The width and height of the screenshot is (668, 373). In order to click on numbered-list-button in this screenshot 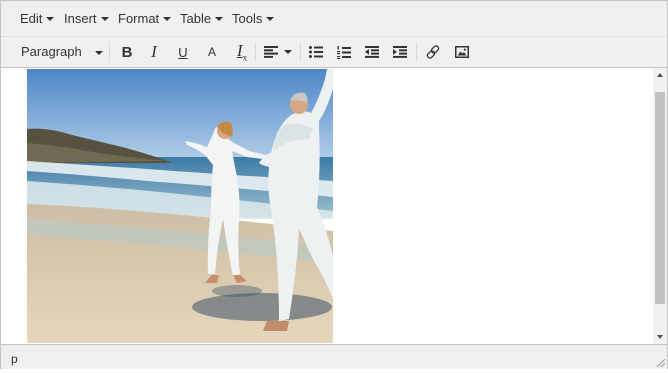, I will do `click(344, 52)`.